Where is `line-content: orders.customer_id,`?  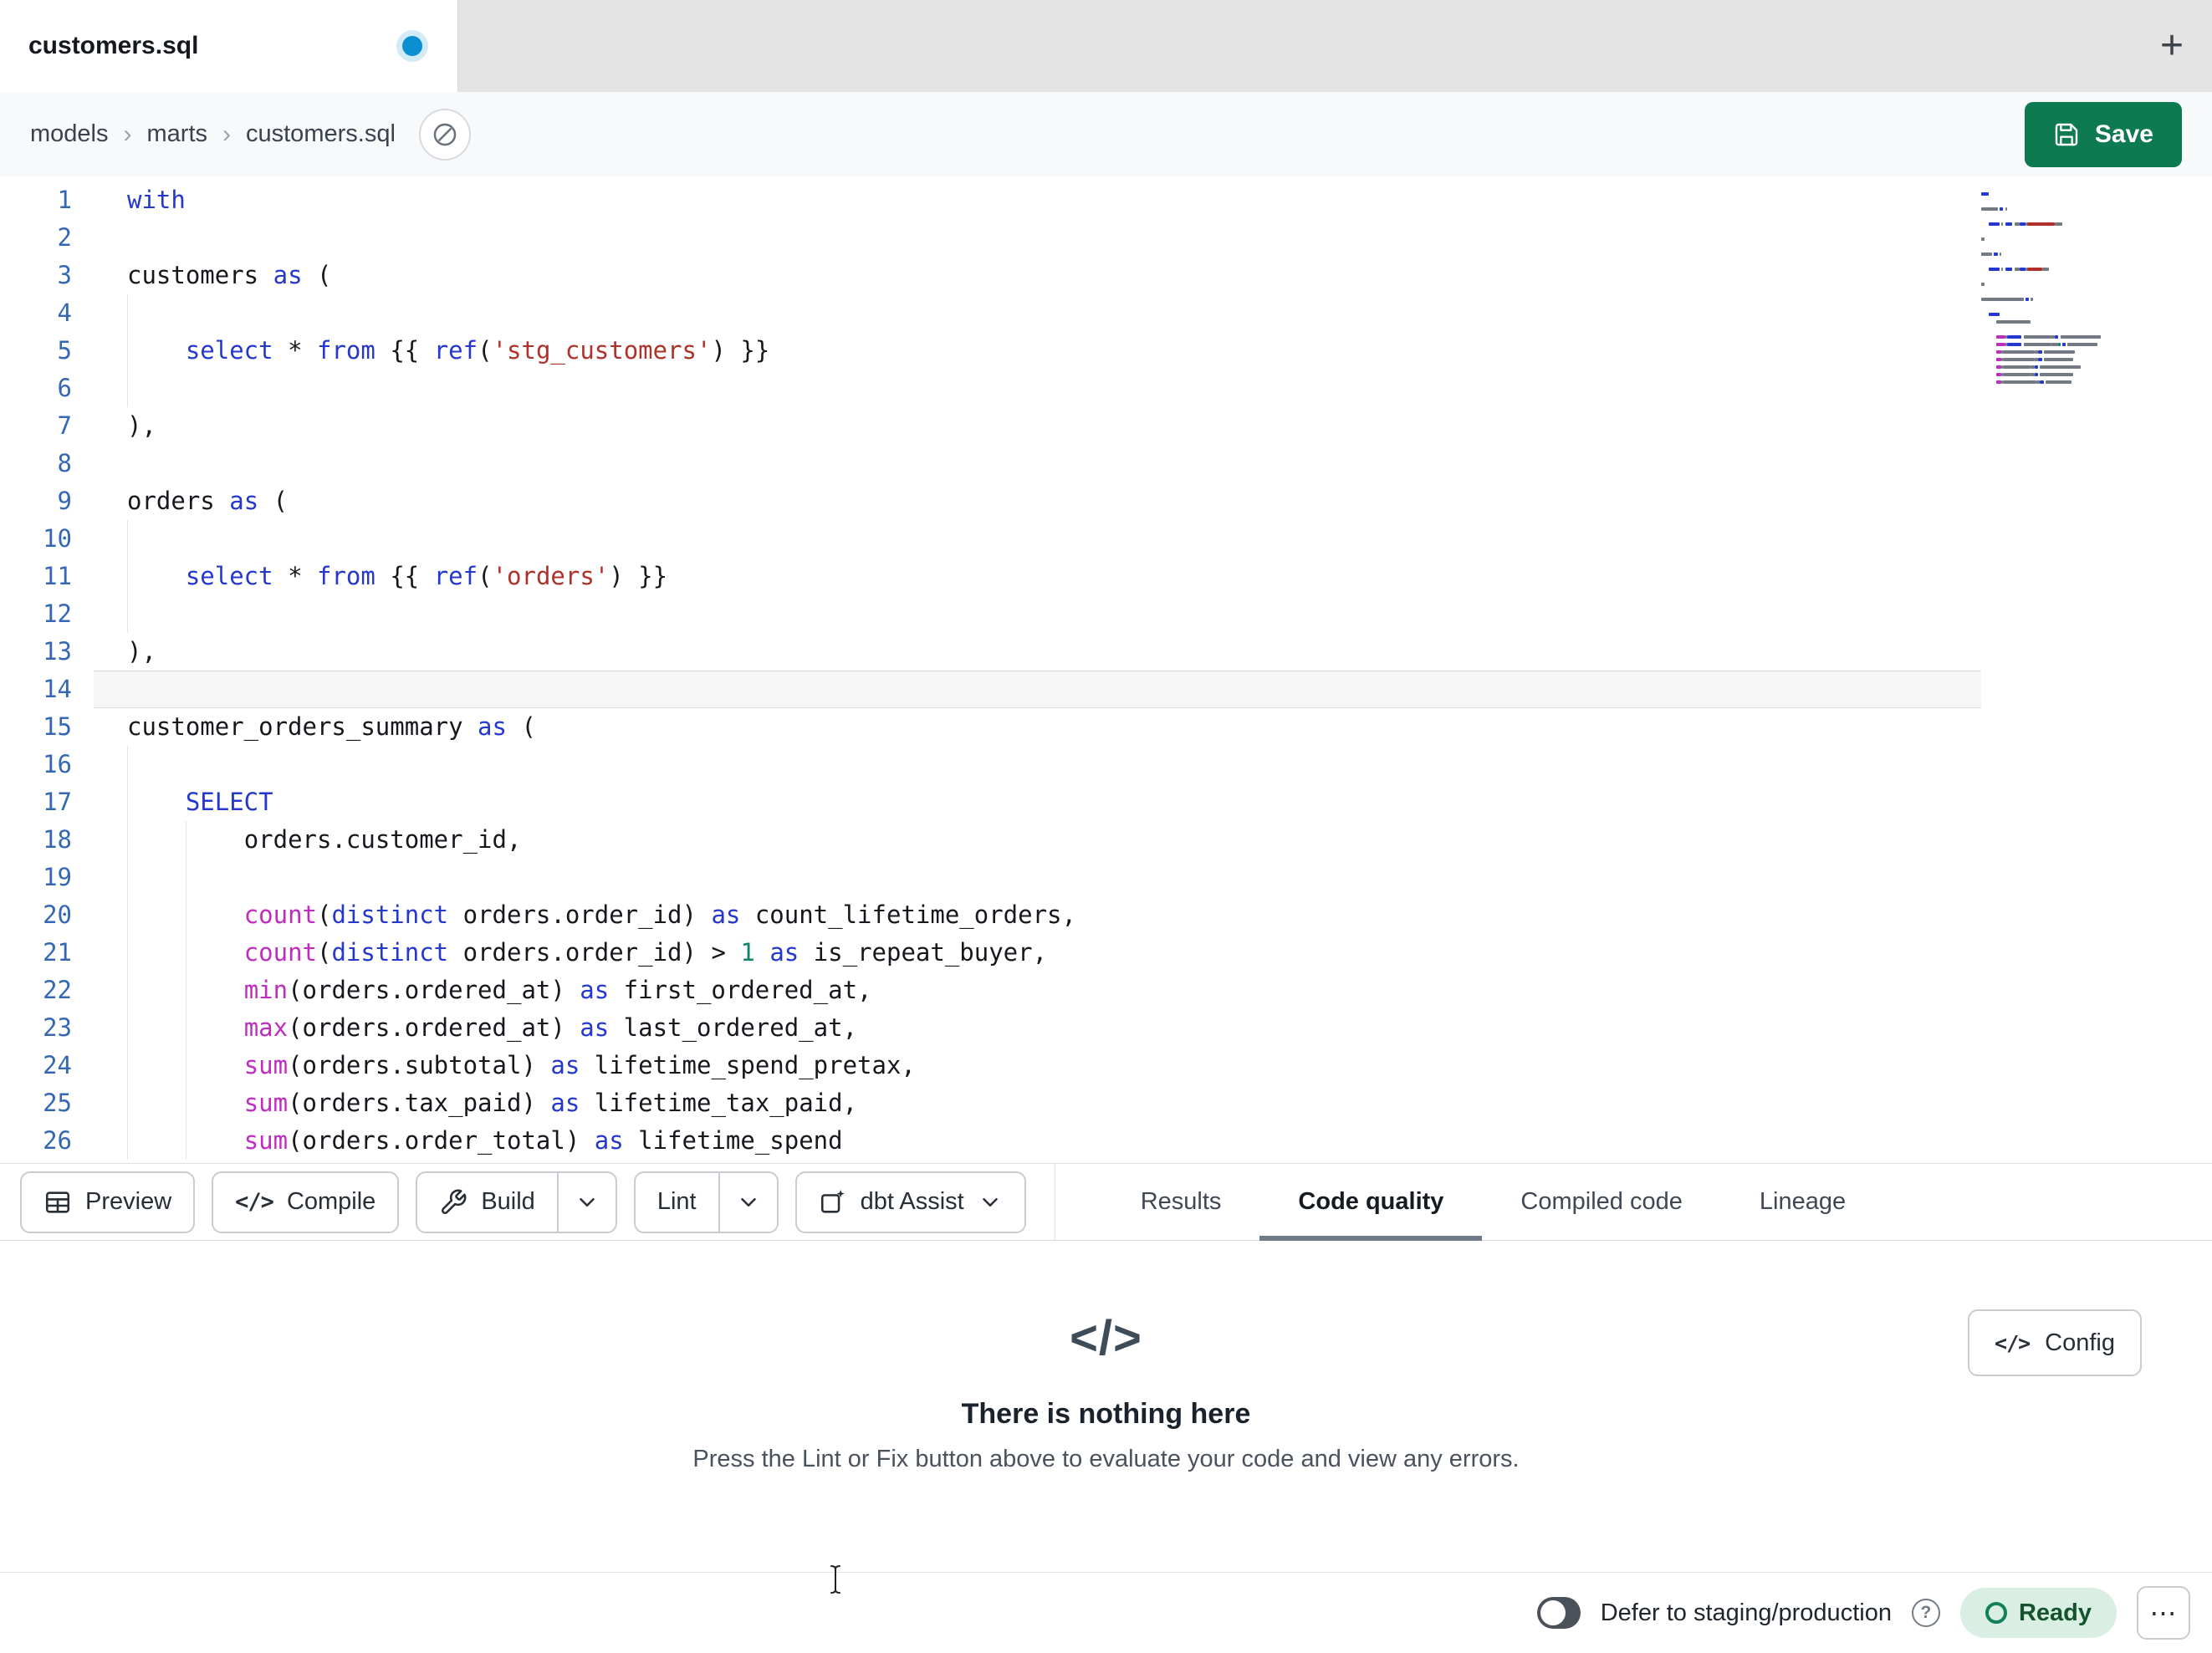
line-content: orders.customer_id, is located at coordinates (1153, 840).